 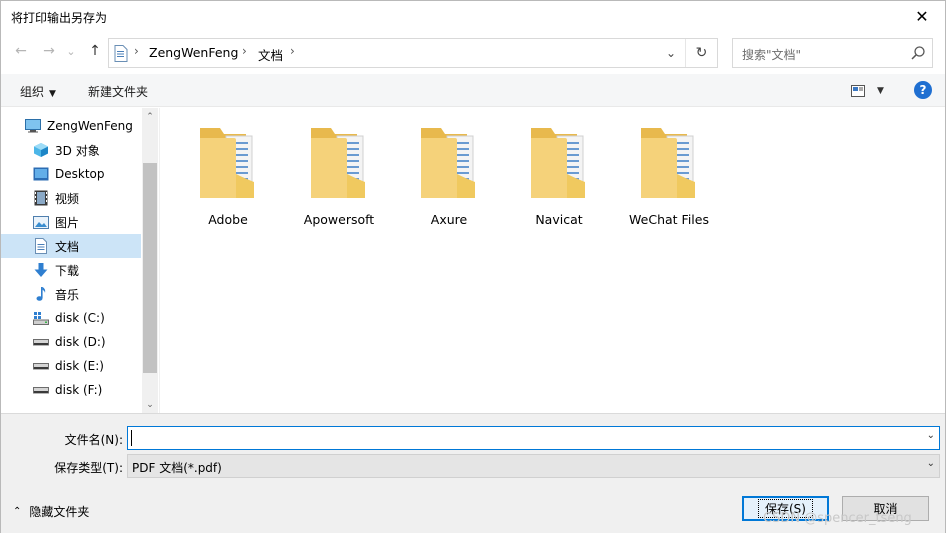 I want to click on pictures-icon, so click(x=41, y=222).